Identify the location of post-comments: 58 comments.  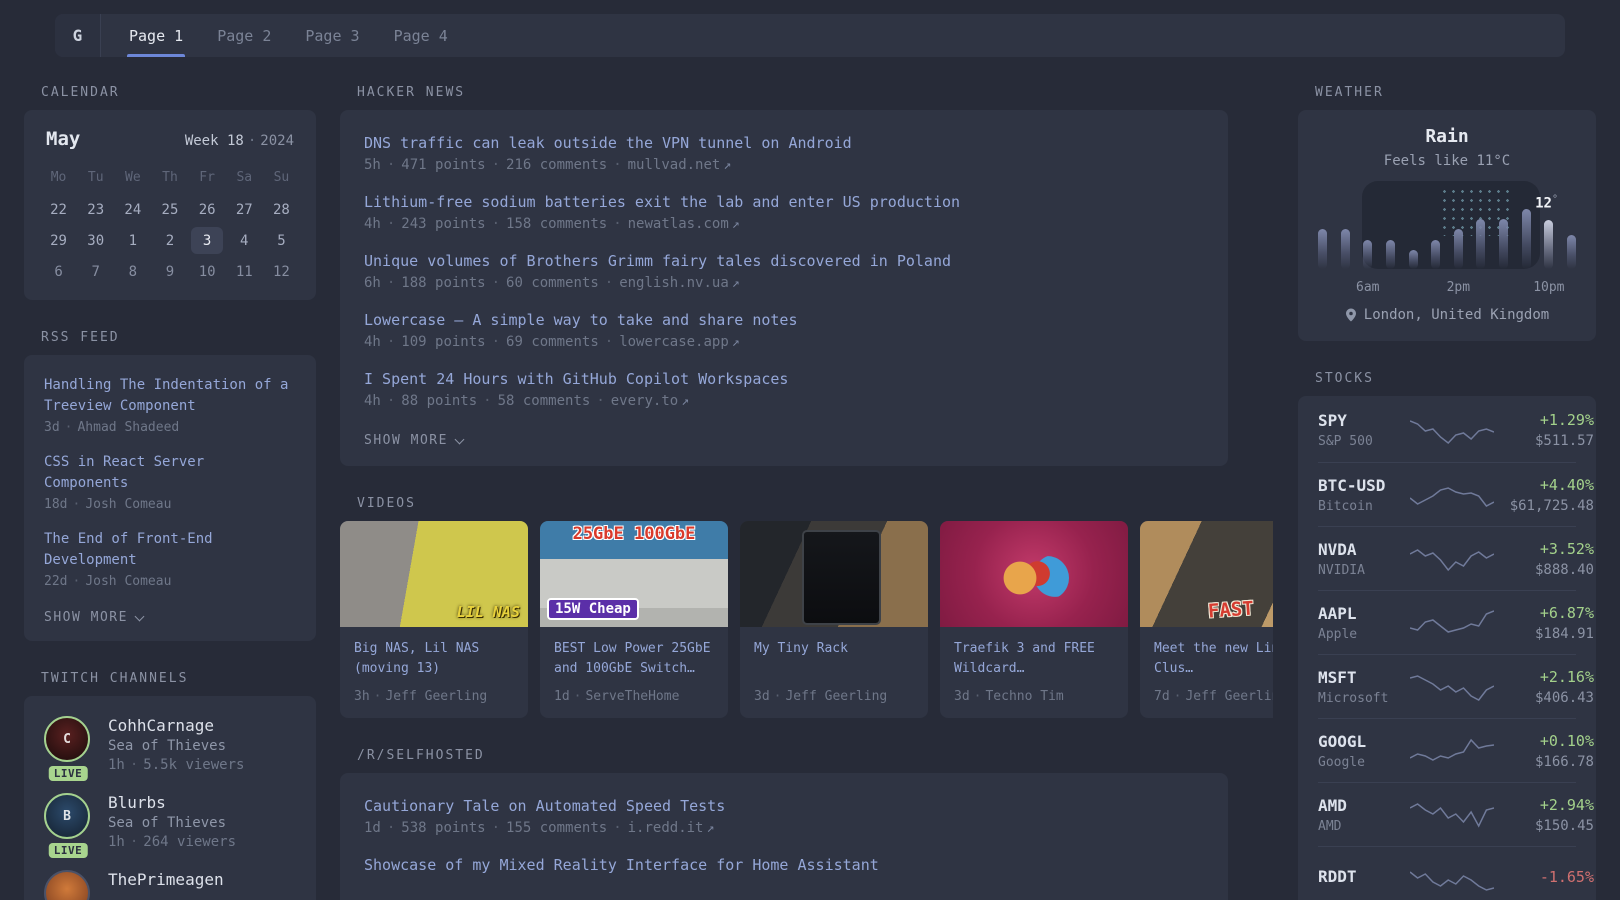
(544, 401).